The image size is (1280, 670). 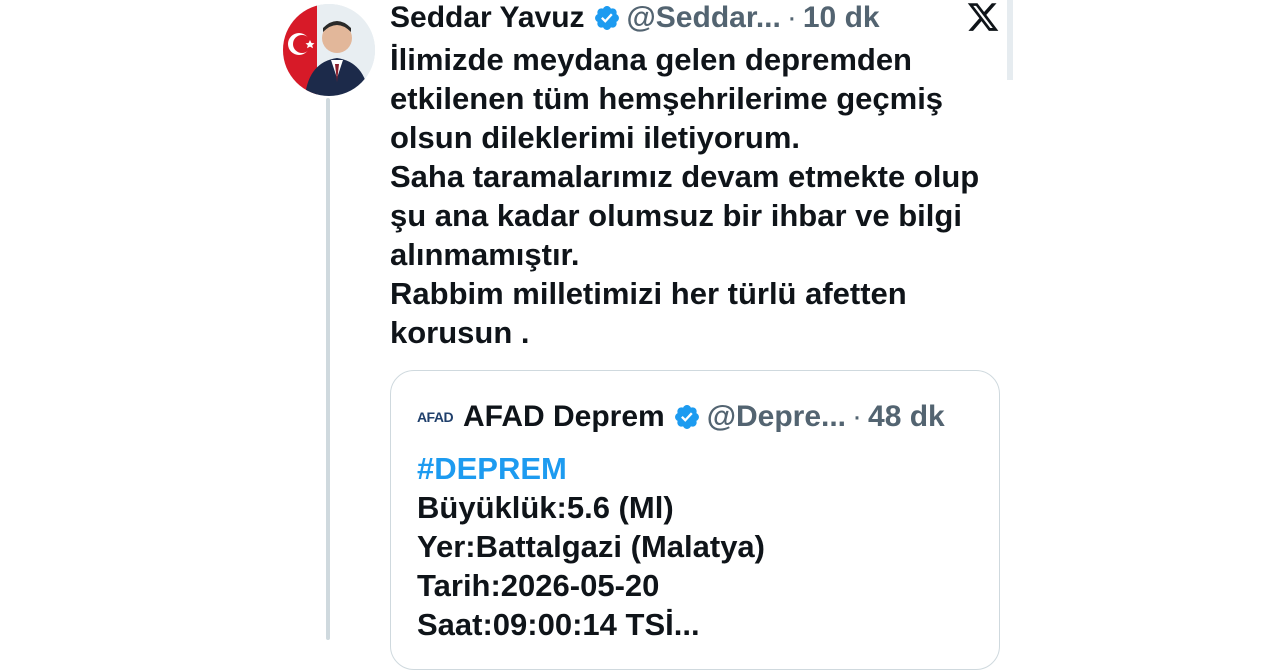 What do you see at coordinates (595, 137) in the screenshot?
I see `tweet-line: olsun dileklerimi iletiyorum.` at bounding box center [595, 137].